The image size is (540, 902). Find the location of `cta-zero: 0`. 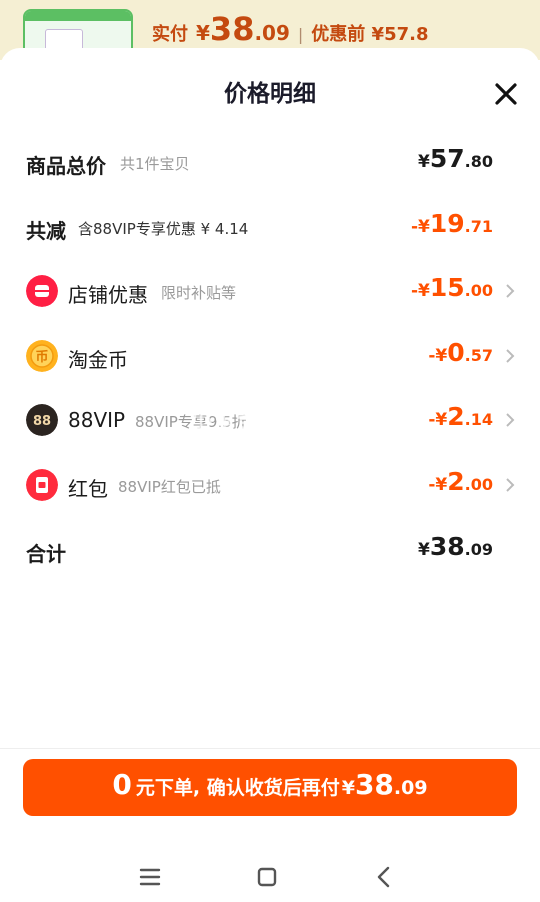

cta-zero: 0 is located at coordinates (122, 784).